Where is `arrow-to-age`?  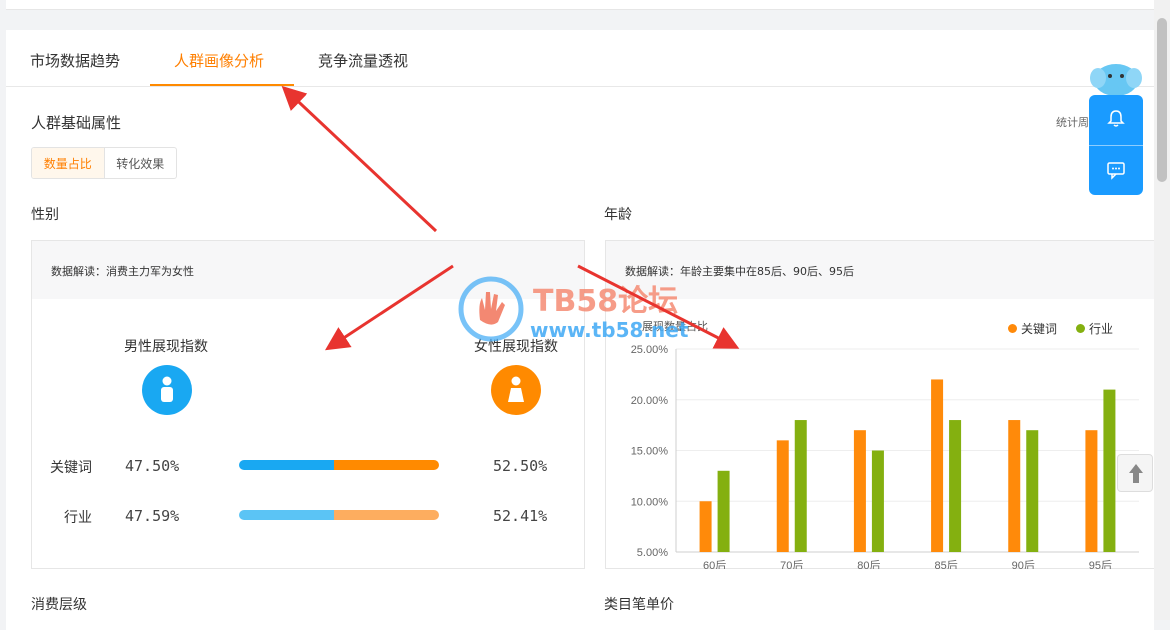
arrow-to-age is located at coordinates (658, 306).